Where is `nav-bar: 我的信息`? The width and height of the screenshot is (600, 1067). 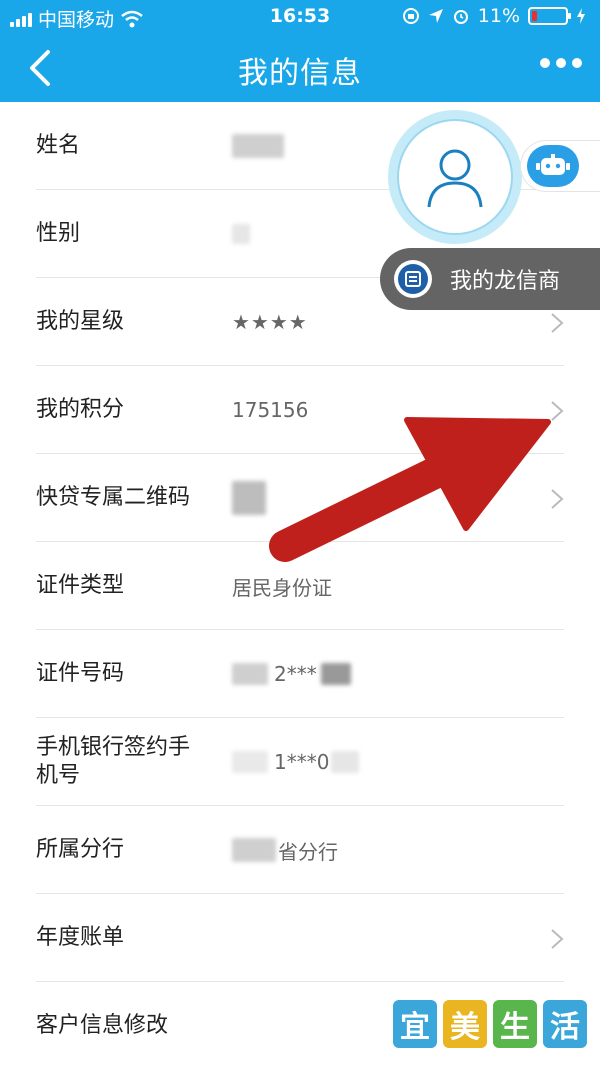
nav-bar: 我的信息 is located at coordinates (300, 68).